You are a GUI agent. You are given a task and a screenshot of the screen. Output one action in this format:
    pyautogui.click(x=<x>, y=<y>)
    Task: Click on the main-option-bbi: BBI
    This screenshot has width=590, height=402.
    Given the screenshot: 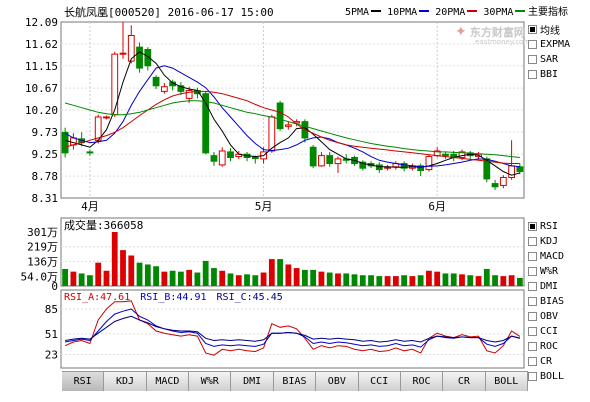 What is the action you would take?
    pyautogui.click(x=559, y=74)
    